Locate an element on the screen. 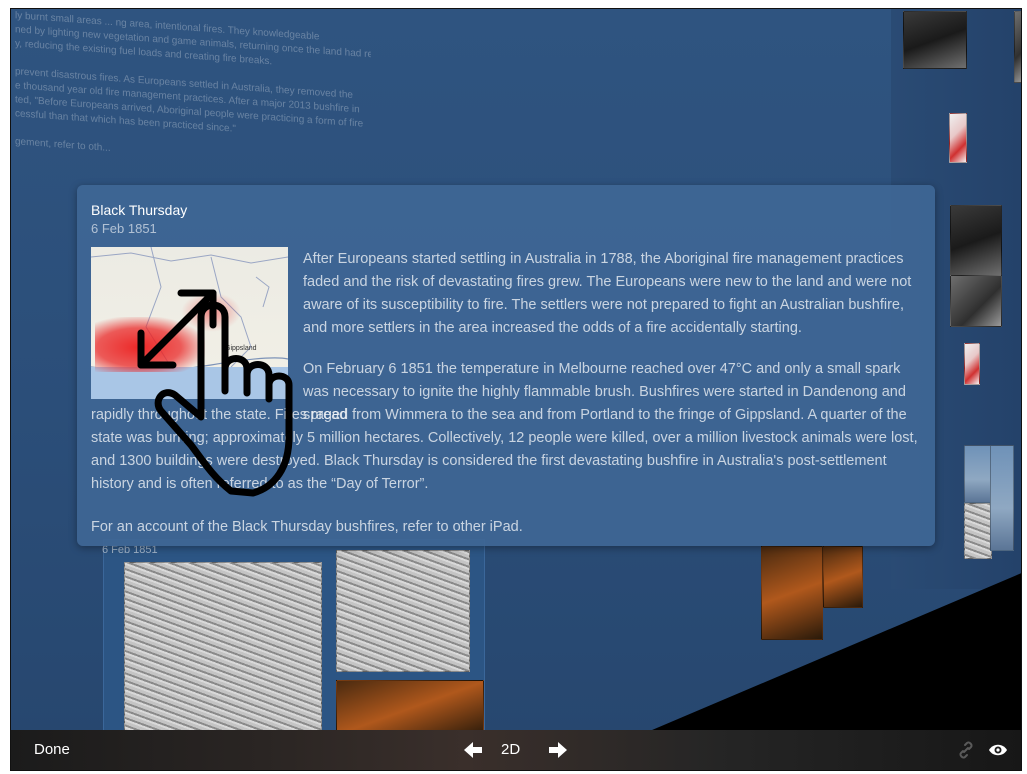 Image resolution: width=1027 pixels, height=774 pixels. card-title: Black Thursday is located at coordinates (139, 210).